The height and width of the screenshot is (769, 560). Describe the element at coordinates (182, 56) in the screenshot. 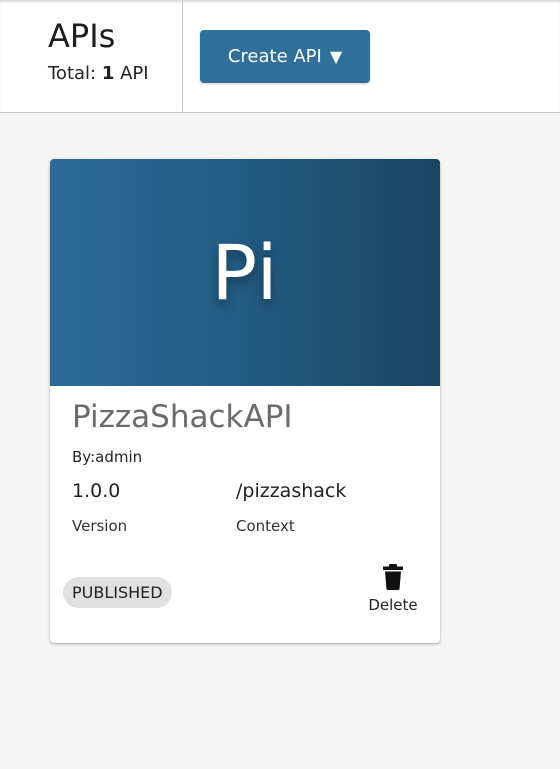

I see `header-divider` at that location.